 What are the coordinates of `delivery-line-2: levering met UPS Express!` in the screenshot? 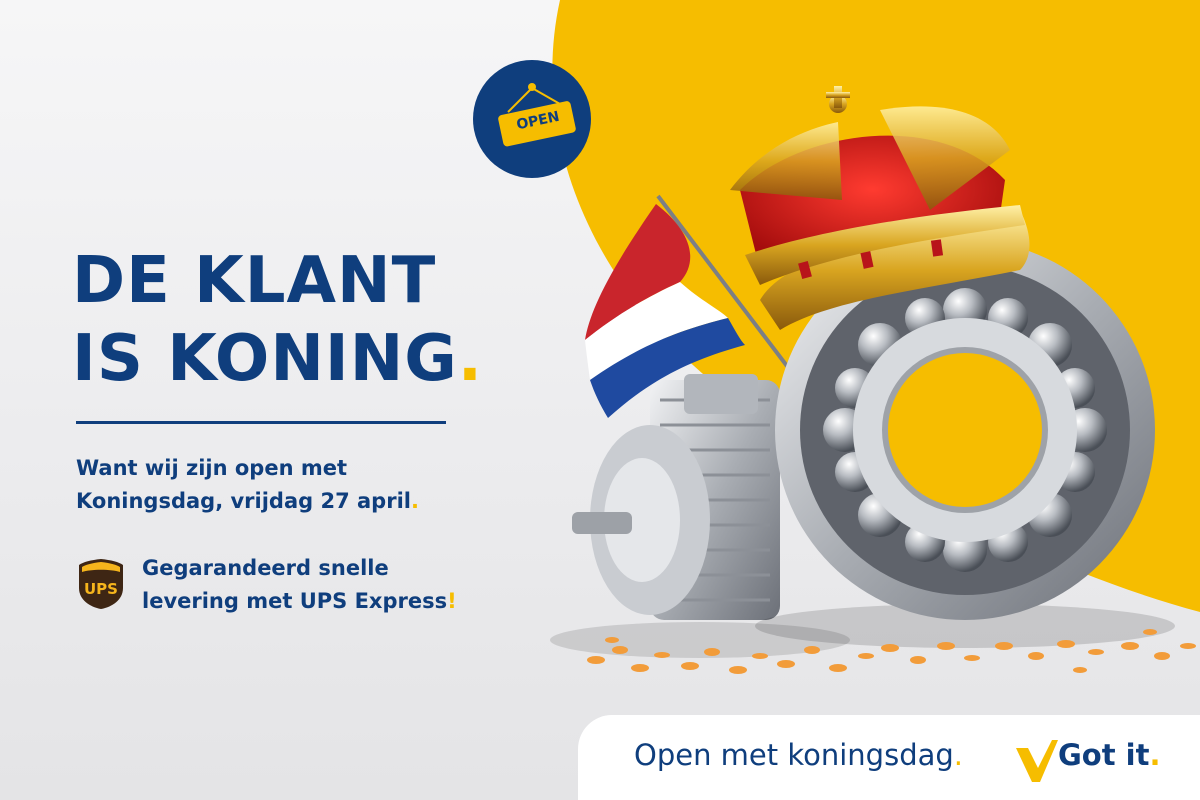 It's located at (299, 601).